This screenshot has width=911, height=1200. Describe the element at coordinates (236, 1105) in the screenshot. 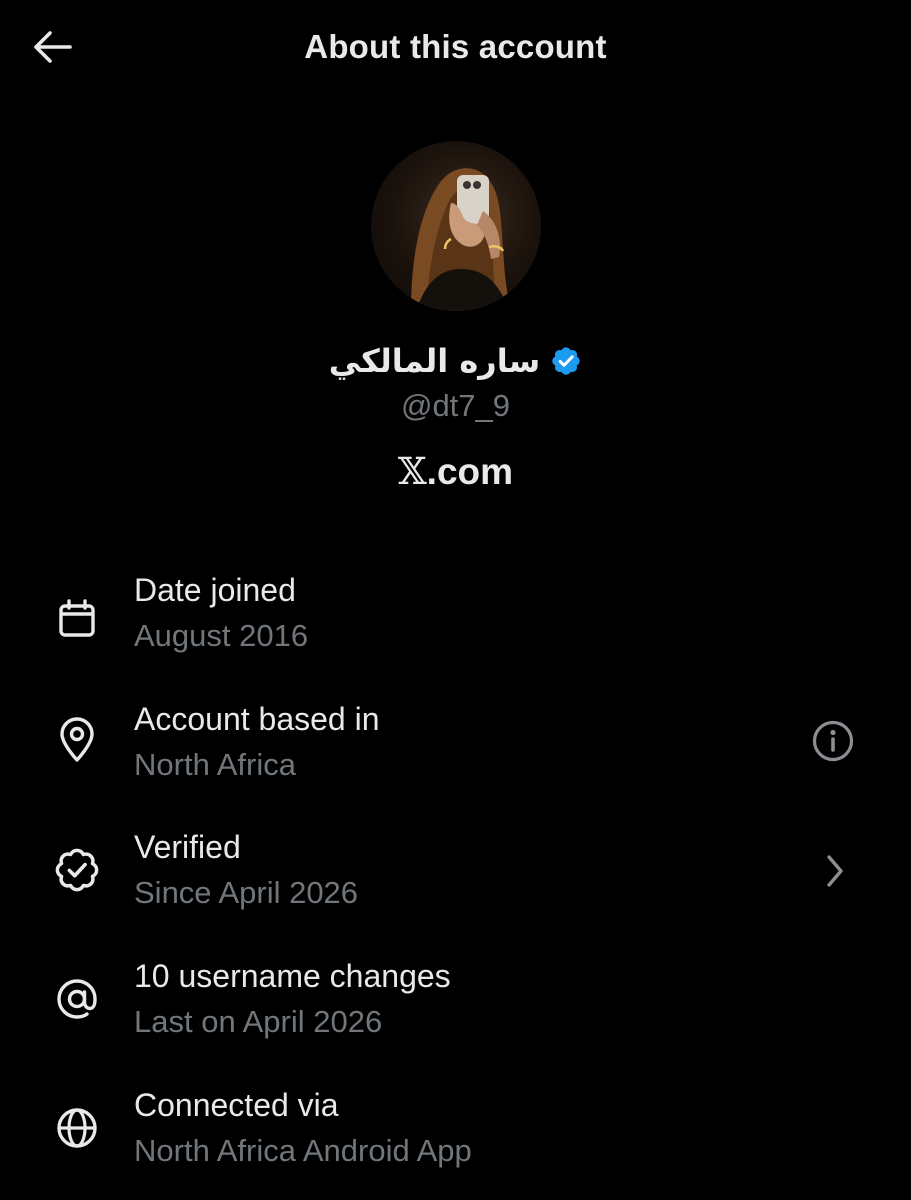

I see `row-title: Connected via` at that location.